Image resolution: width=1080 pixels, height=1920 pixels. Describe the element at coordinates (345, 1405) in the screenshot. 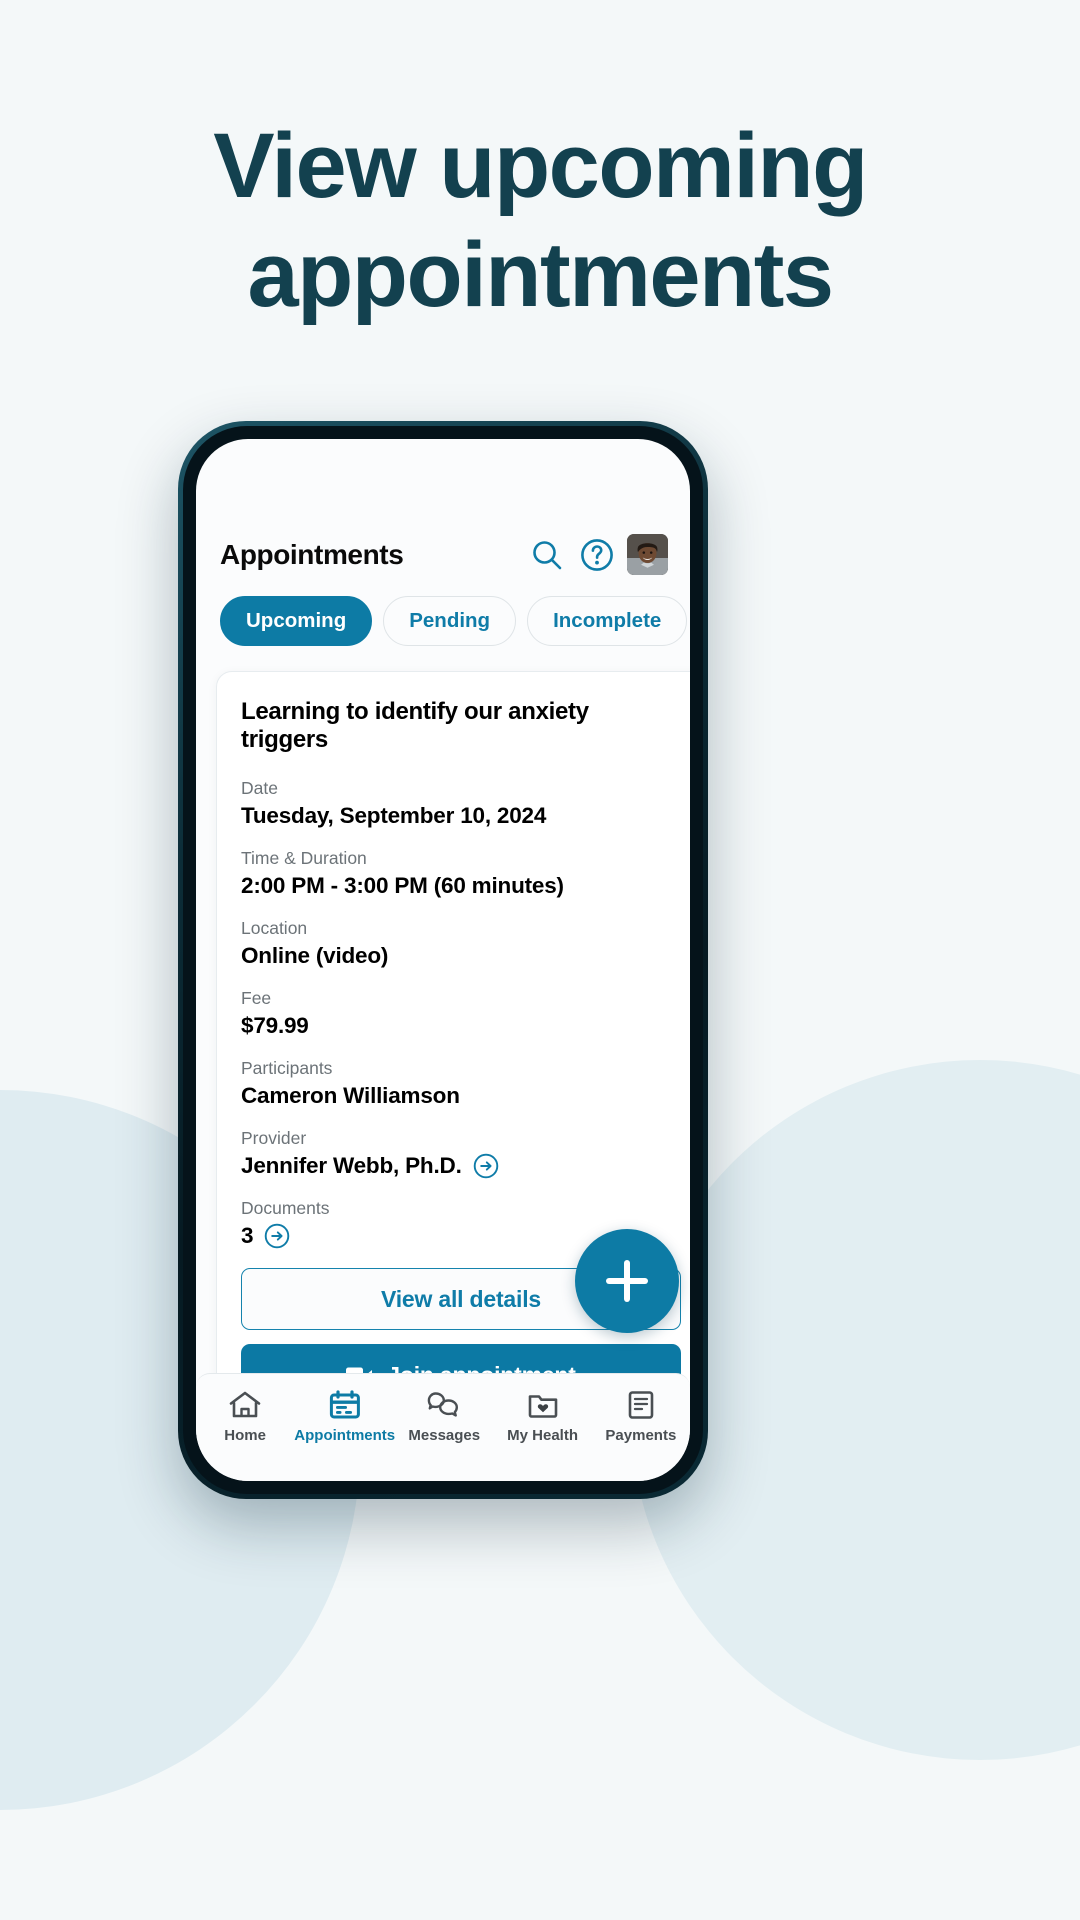

I see `calendar-icon` at that location.